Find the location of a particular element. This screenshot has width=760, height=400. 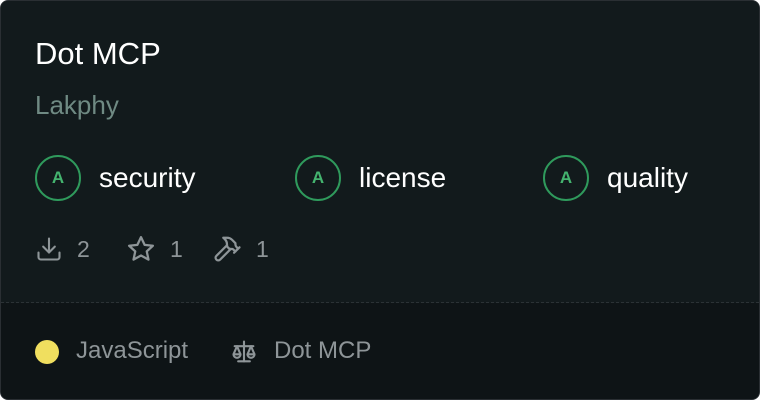

downloads-count: 2 is located at coordinates (83, 248).